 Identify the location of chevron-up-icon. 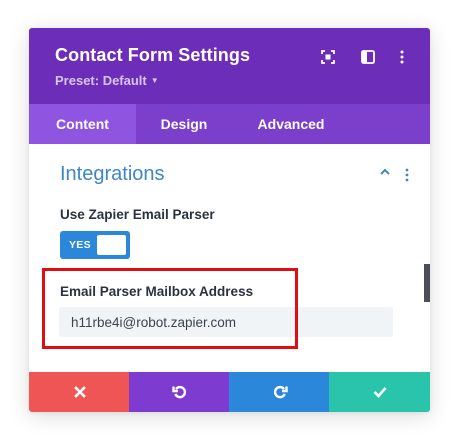
(385, 171).